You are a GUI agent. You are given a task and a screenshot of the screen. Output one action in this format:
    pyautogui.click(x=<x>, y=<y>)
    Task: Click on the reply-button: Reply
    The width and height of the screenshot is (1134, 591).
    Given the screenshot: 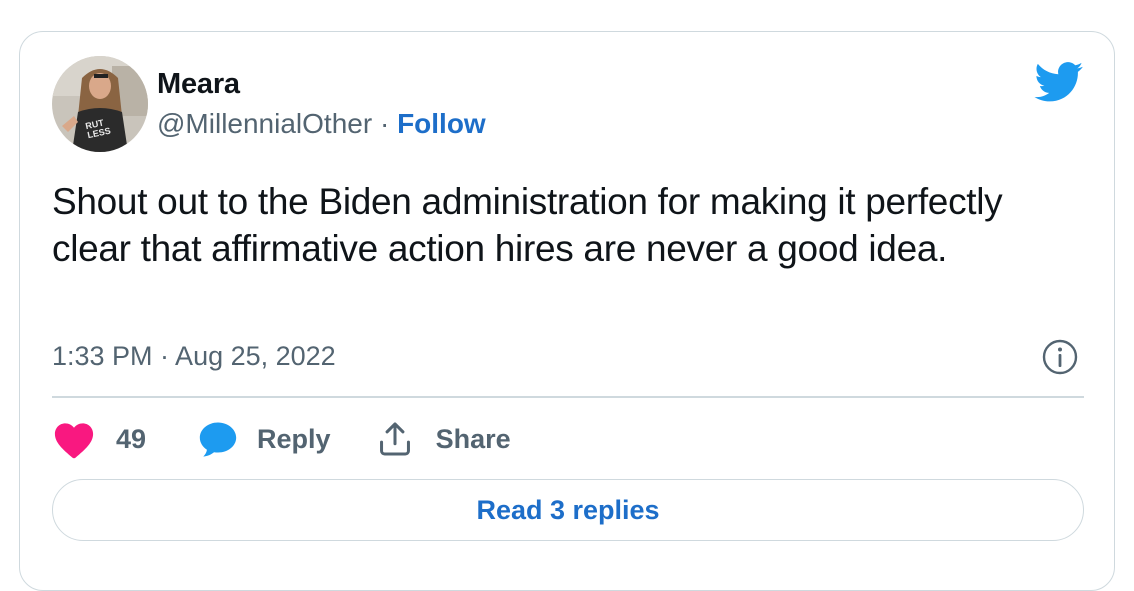 What is the action you would take?
    pyautogui.click(x=264, y=439)
    